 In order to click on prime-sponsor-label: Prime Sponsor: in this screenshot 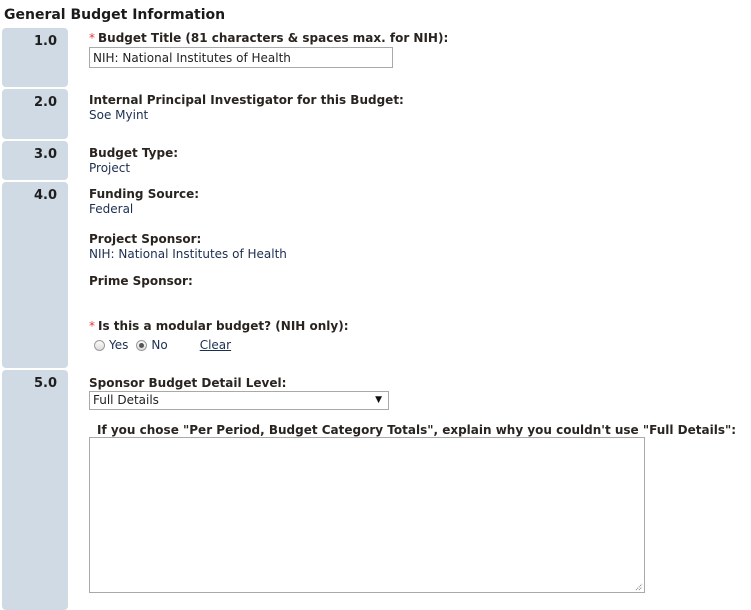, I will do `click(141, 281)`.